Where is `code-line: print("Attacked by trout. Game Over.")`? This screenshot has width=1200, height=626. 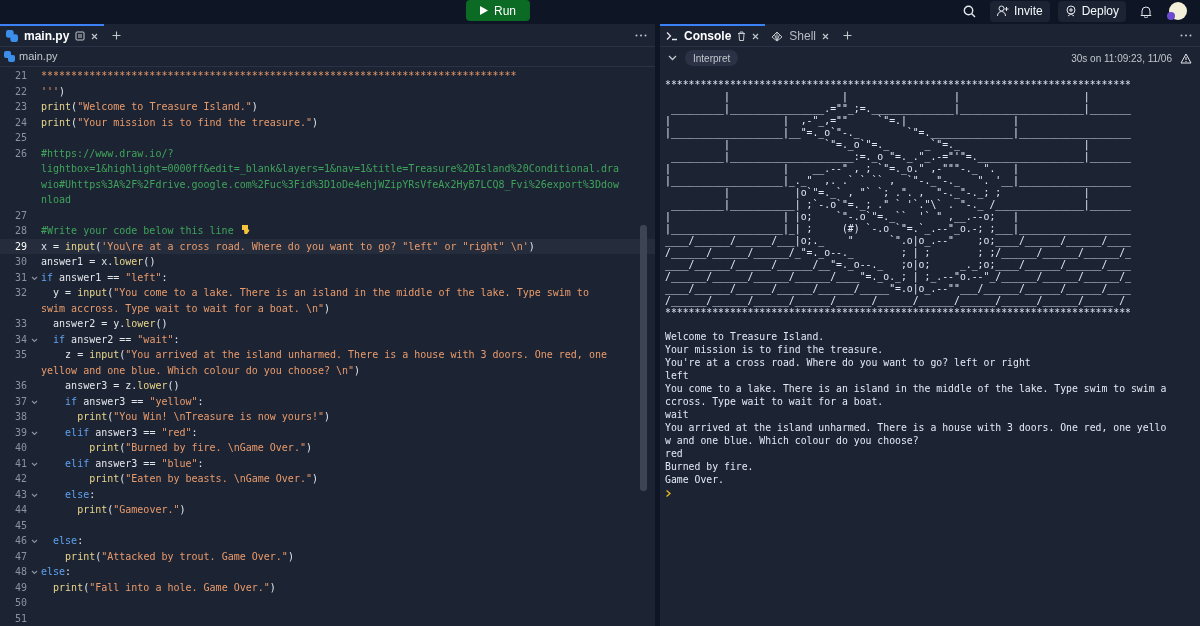
code-line: print("Attacked by trout. Game Over.") is located at coordinates (179, 556).